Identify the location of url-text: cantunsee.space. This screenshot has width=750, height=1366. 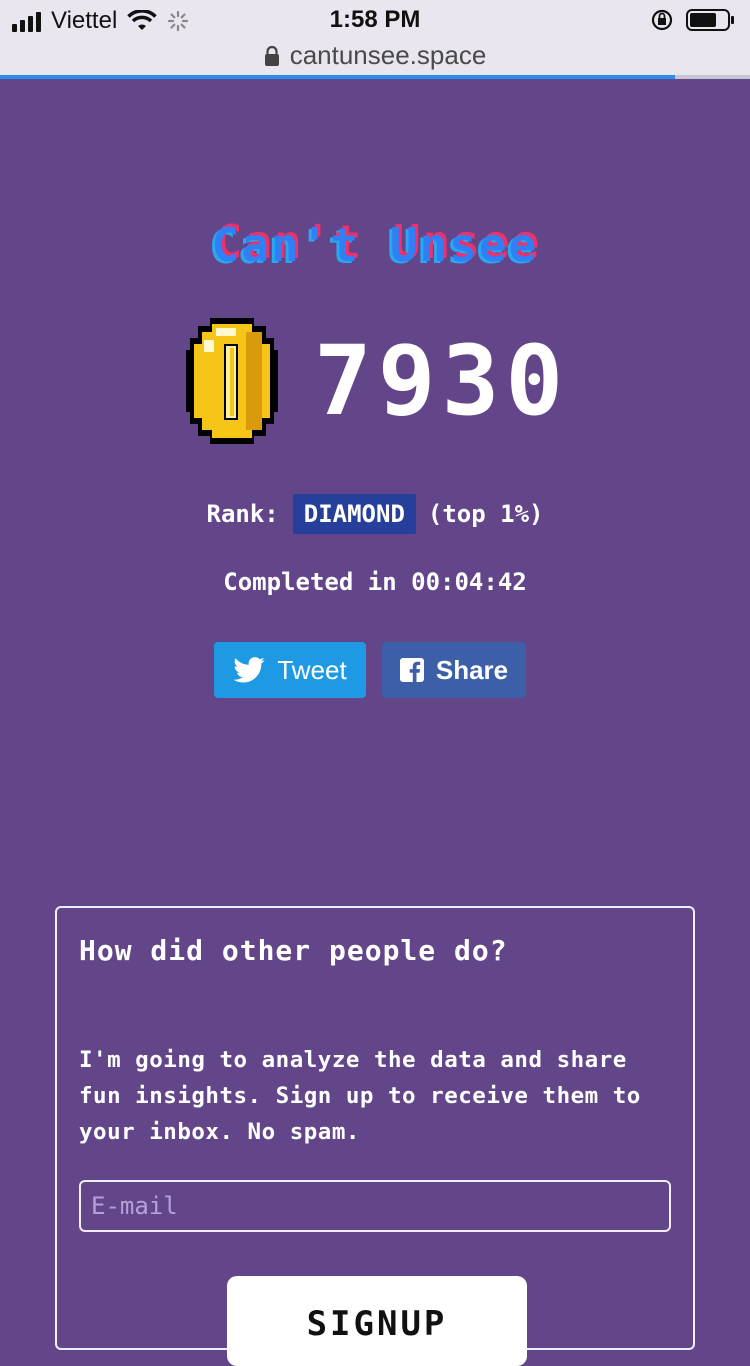
(388, 55).